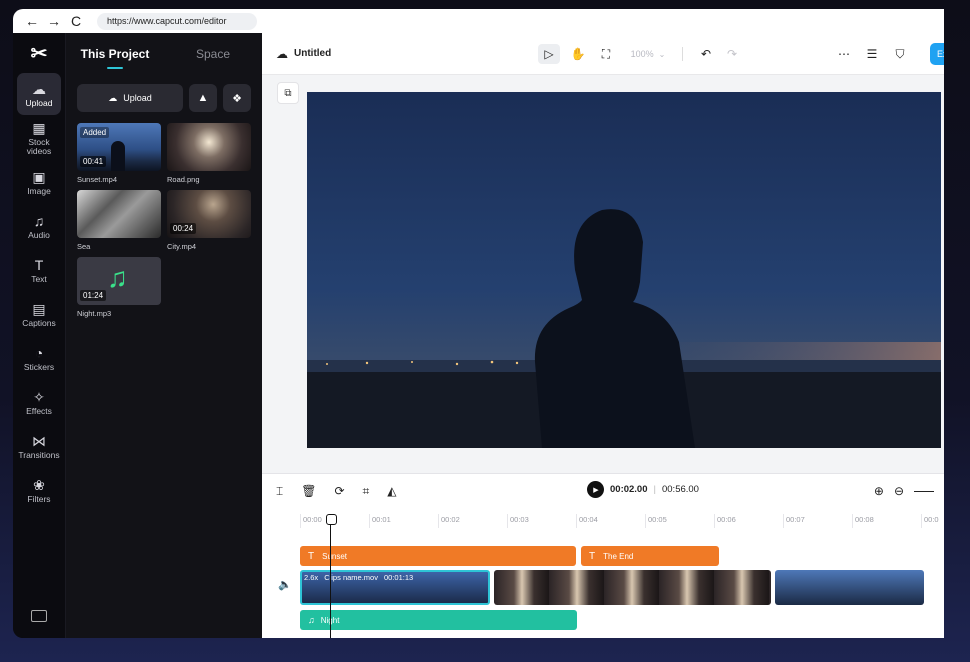 The height and width of the screenshot is (662, 970). I want to click on back-arrow-icon: ←, so click(32, 21).